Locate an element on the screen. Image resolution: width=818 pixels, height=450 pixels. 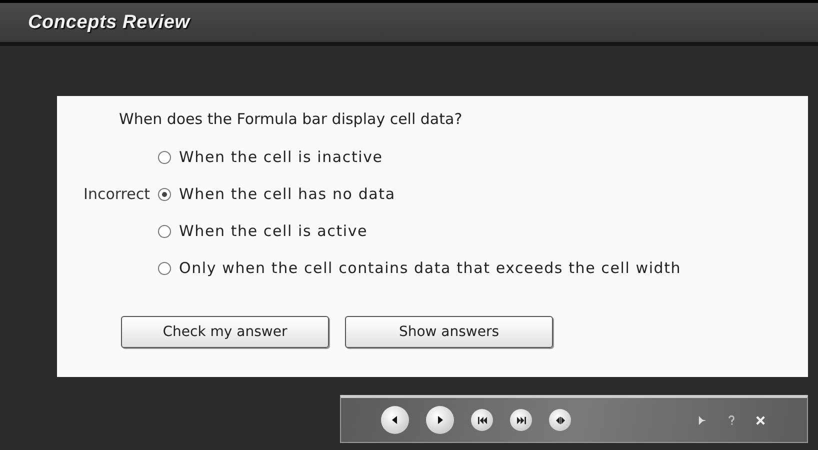
double-arrow-icon is located at coordinates (560, 420).